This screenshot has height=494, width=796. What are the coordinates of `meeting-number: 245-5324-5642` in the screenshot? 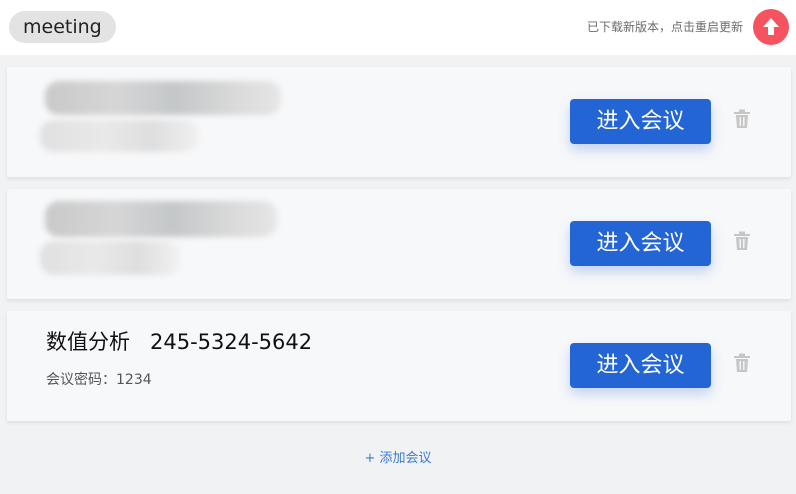 It's located at (231, 342).